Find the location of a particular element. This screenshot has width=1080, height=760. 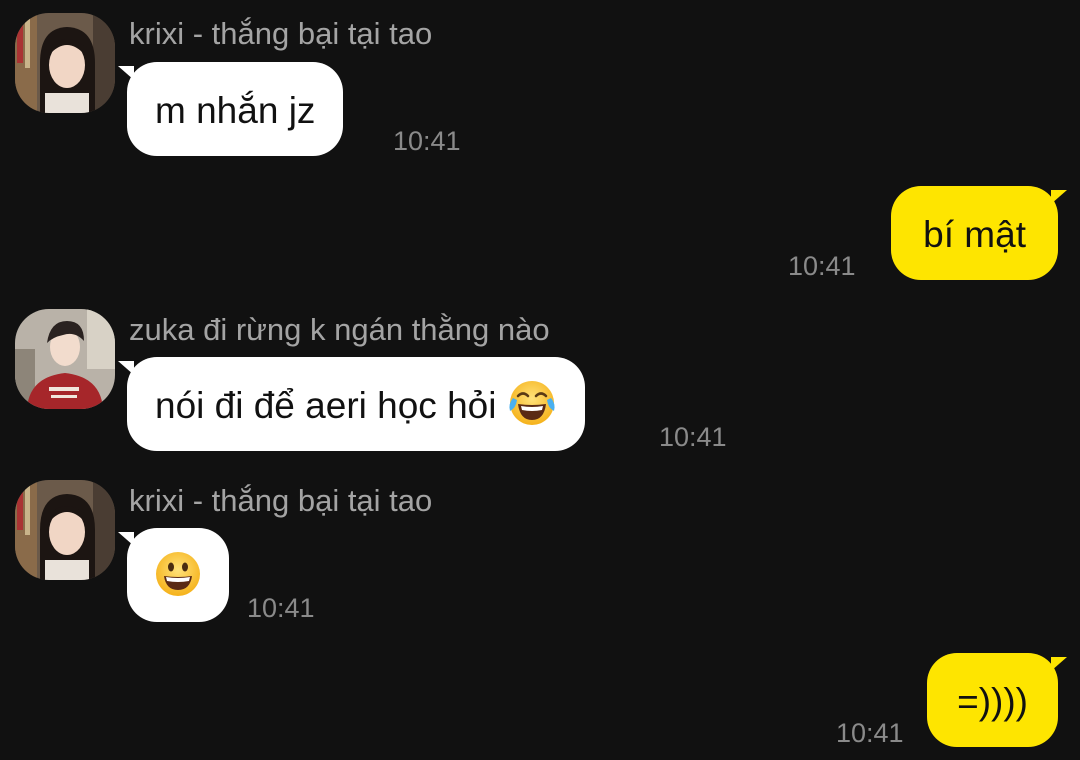

outgoing-message-bubble: bí mật is located at coordinates (979, 233).